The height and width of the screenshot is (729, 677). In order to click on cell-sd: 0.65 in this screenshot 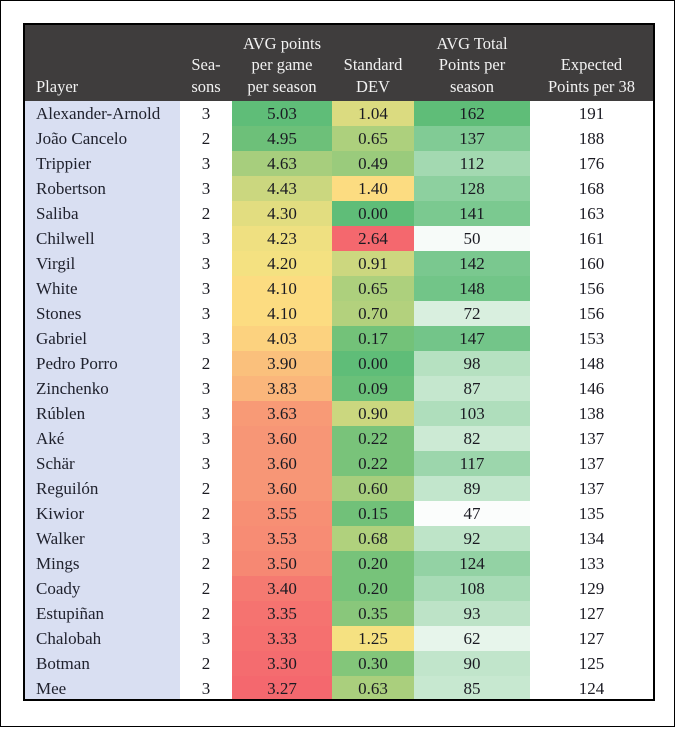, I will do `click(373, 138)`.